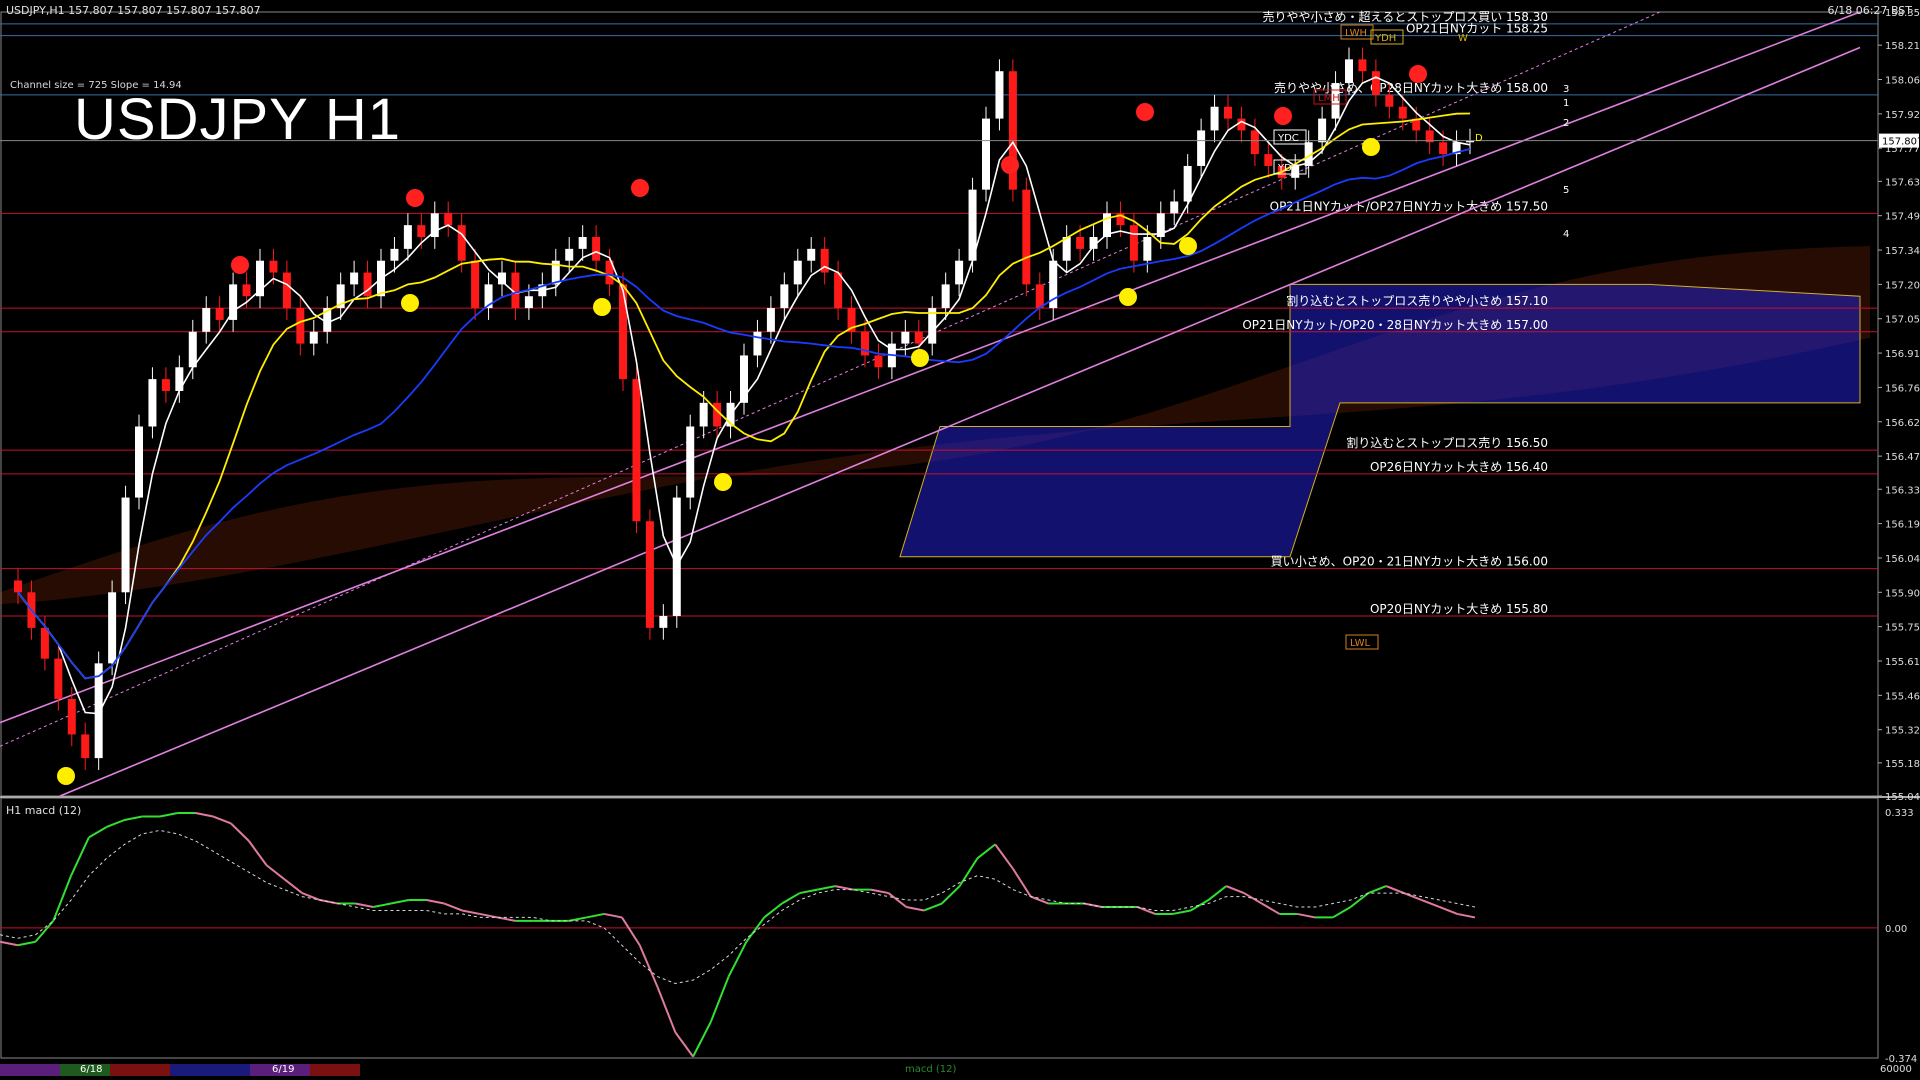 This screenshot has width=1920, height=1080. I want to click on y-tick-label: 155.040, so click(1902, 797).